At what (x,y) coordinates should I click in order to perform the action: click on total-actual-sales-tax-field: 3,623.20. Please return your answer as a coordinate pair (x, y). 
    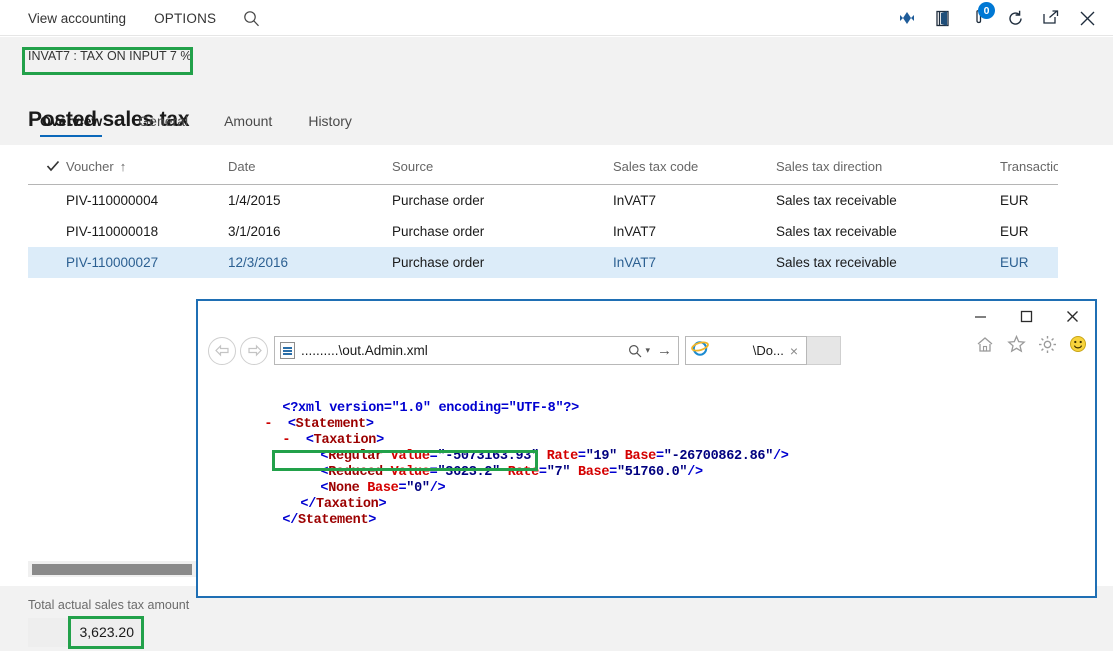
    Looking at the image, I should click on (85, 632).